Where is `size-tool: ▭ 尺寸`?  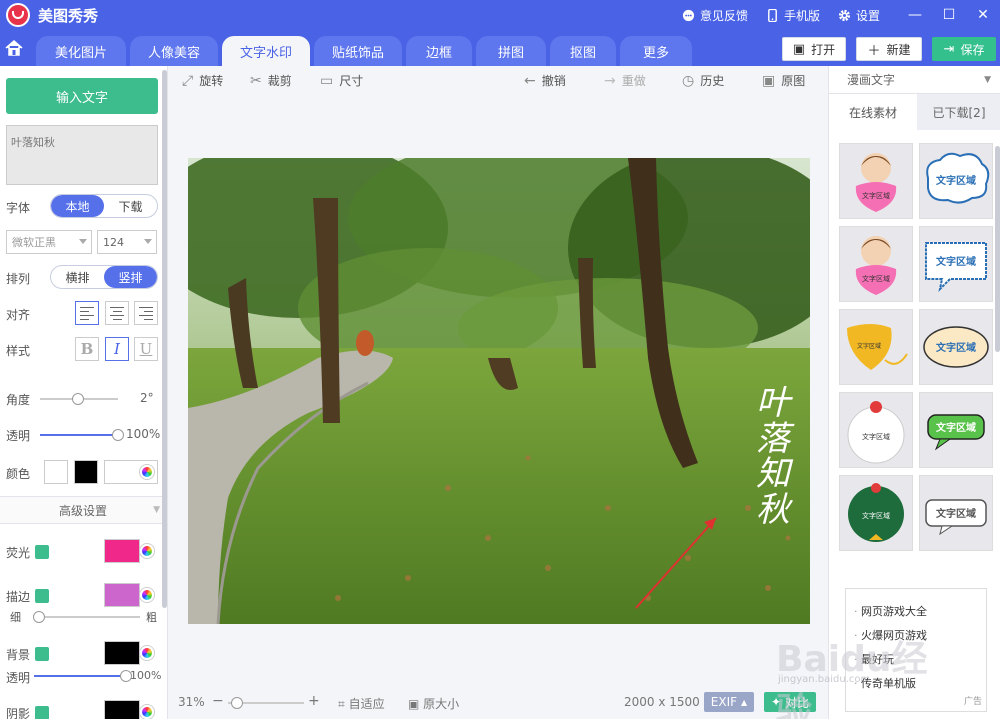
size-tool: ▭ 尺寸 is located at coordinates (341, 80).